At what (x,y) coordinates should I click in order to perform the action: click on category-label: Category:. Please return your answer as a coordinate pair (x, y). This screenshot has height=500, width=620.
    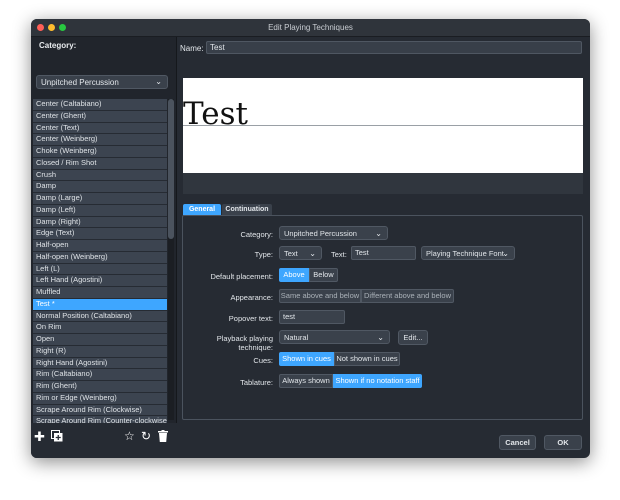
    Looking at the image, I should click on (58, 45).